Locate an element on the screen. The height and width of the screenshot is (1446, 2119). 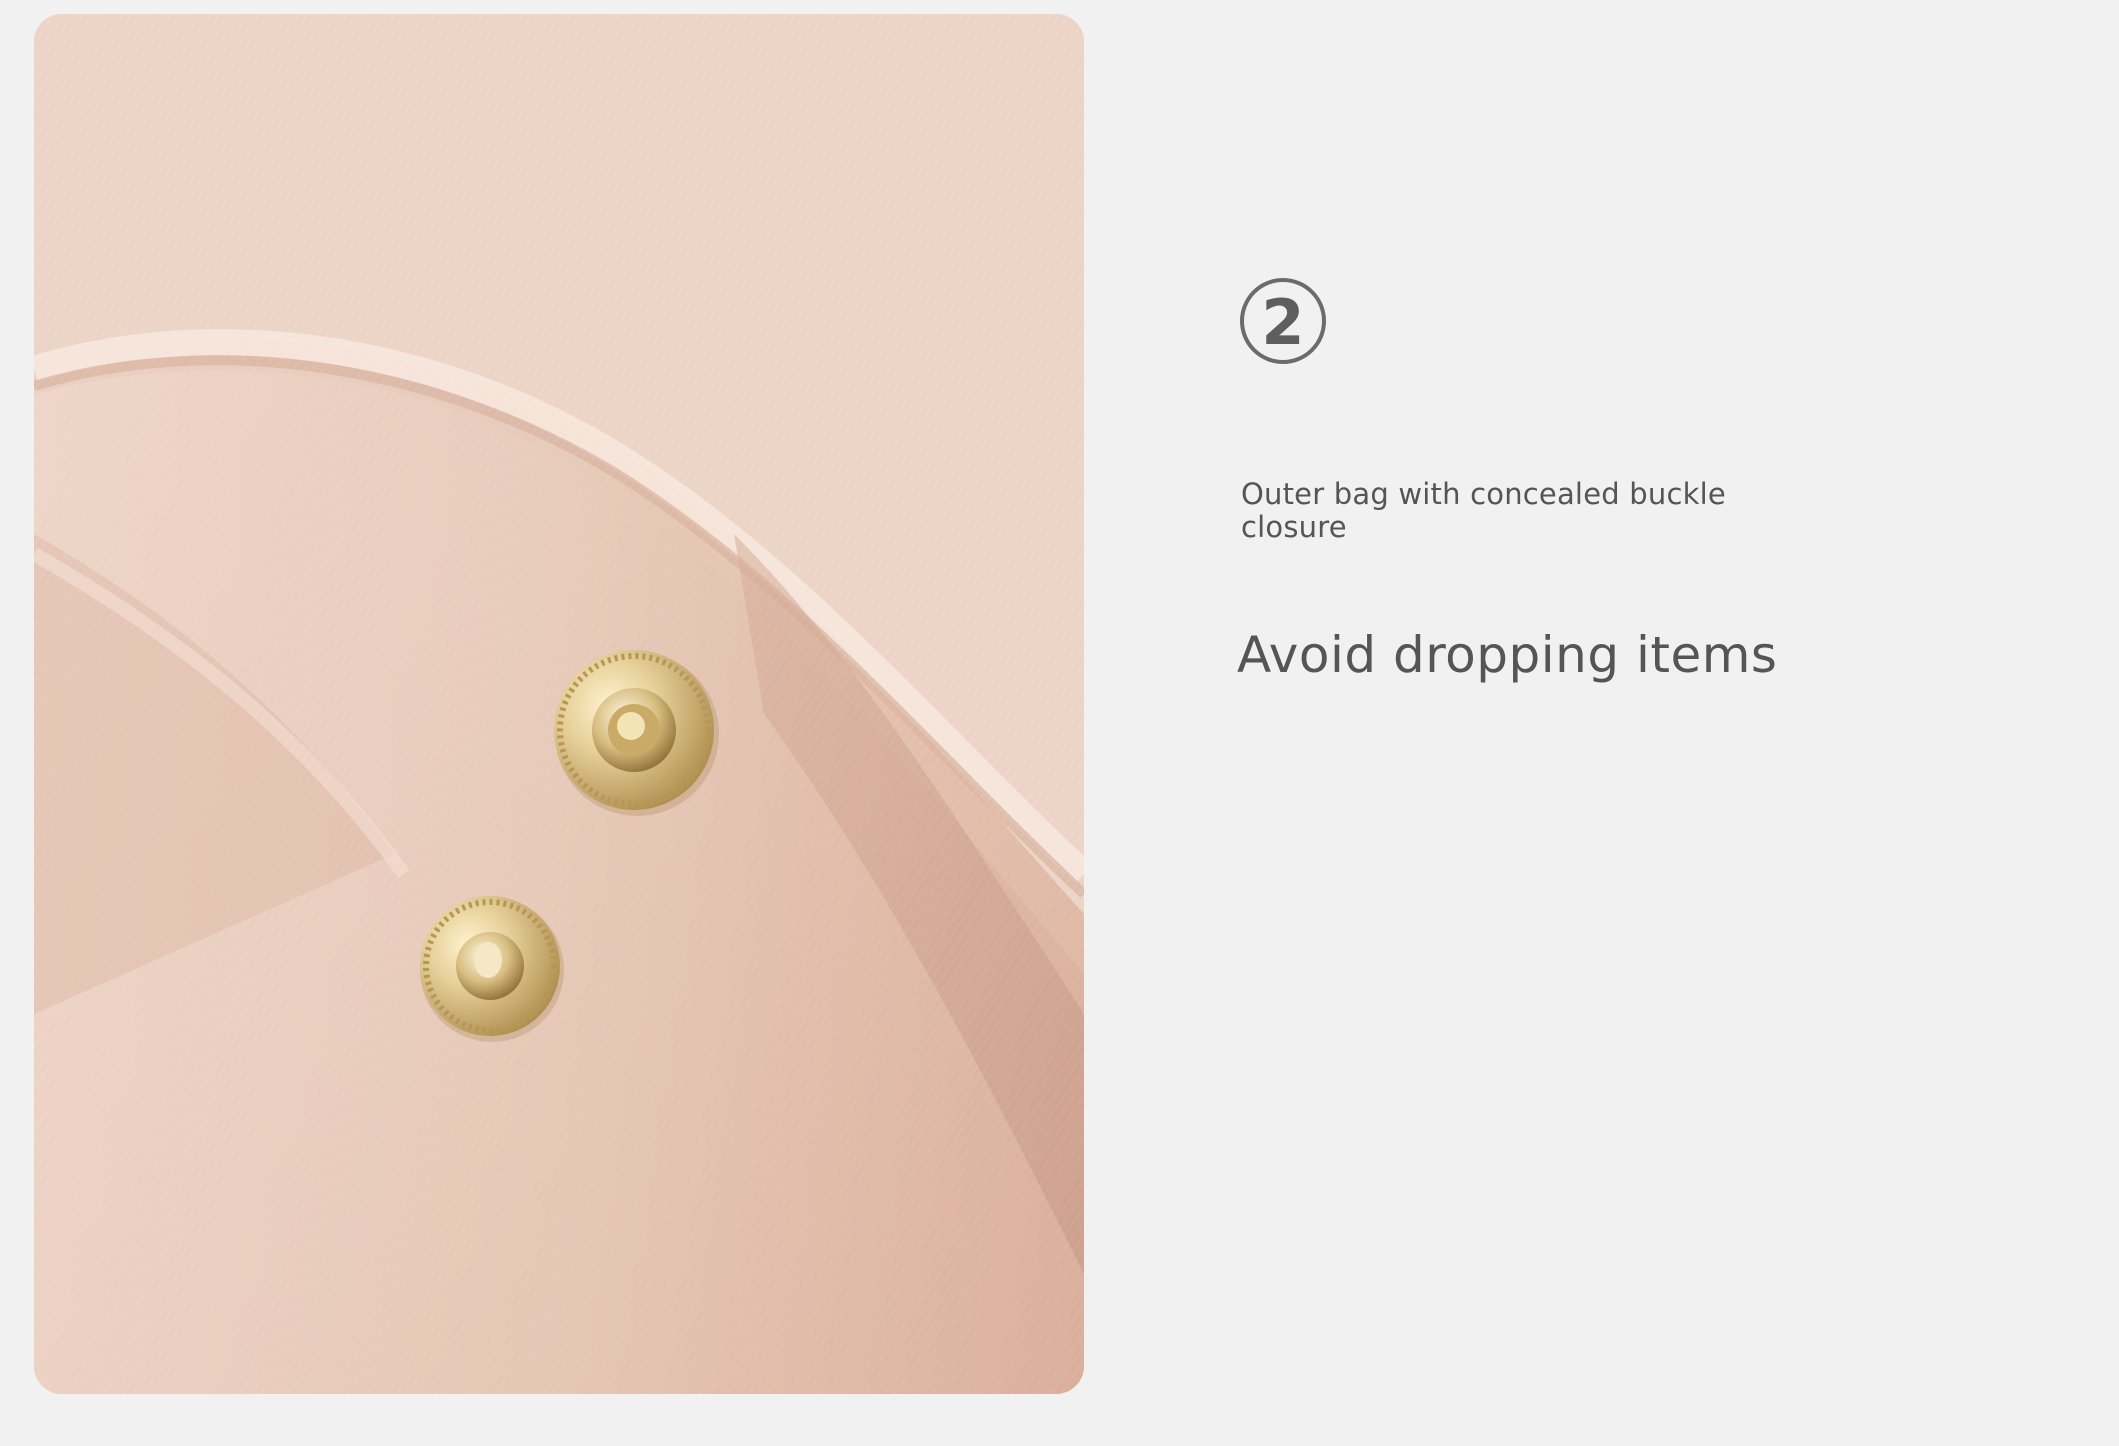
feature-number: 2 is located at coordinates (1283, 322).